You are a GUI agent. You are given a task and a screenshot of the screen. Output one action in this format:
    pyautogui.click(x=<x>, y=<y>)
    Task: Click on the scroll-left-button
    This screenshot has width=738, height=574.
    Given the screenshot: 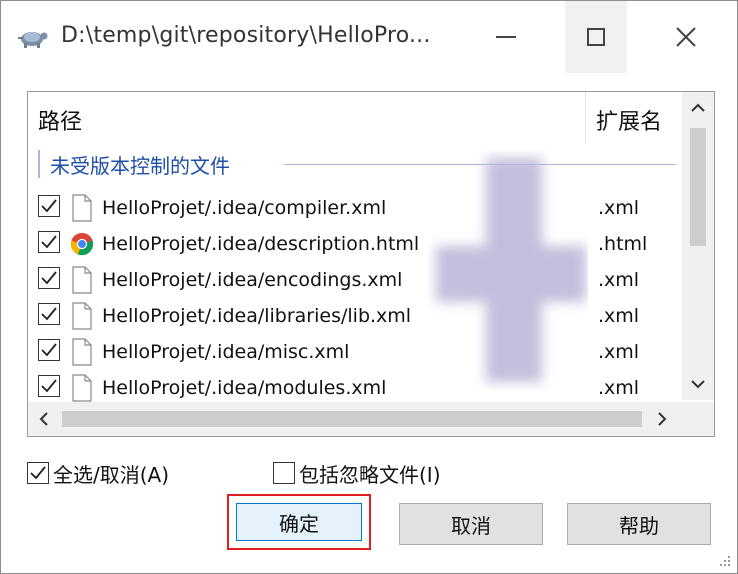 What is the action you would take?
    pyautogui.click(x=44, y=419)
    